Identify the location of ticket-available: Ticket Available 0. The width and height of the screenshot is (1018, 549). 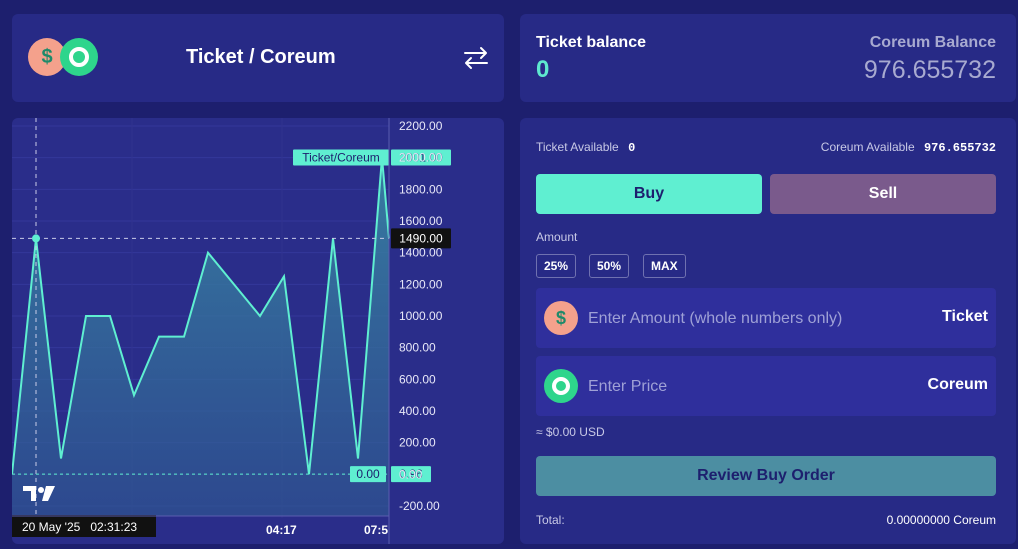
(585, 147).